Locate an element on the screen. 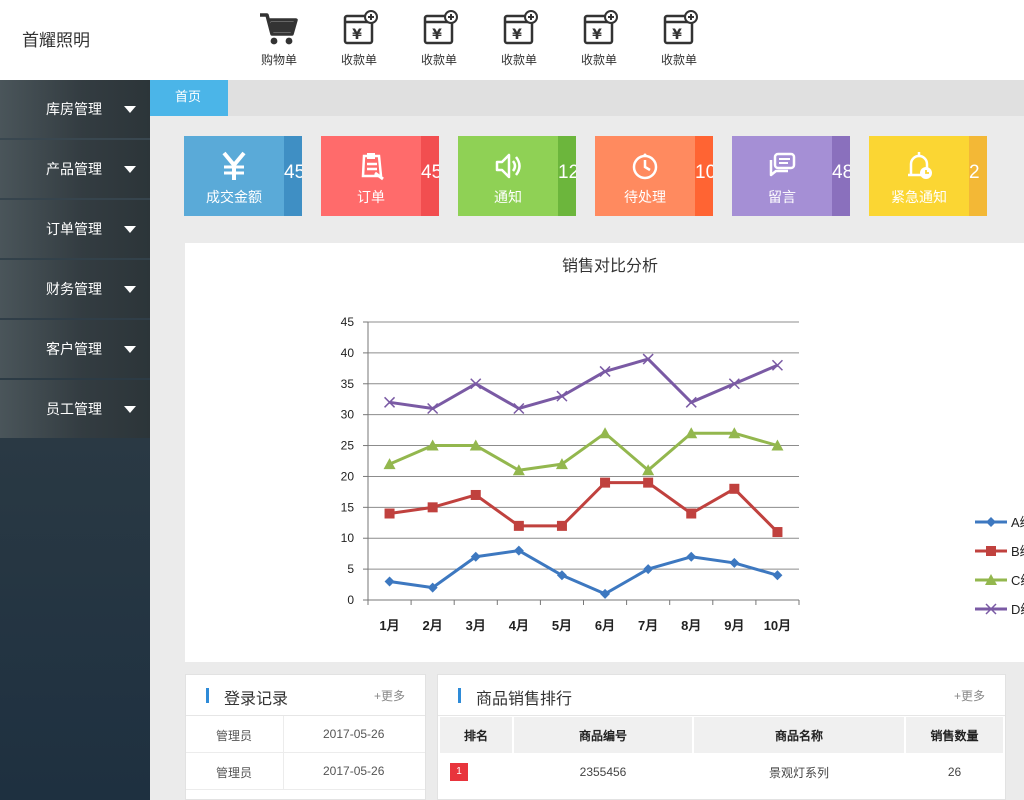  card-face: 成交金额 is located at coordinates (234, 176).